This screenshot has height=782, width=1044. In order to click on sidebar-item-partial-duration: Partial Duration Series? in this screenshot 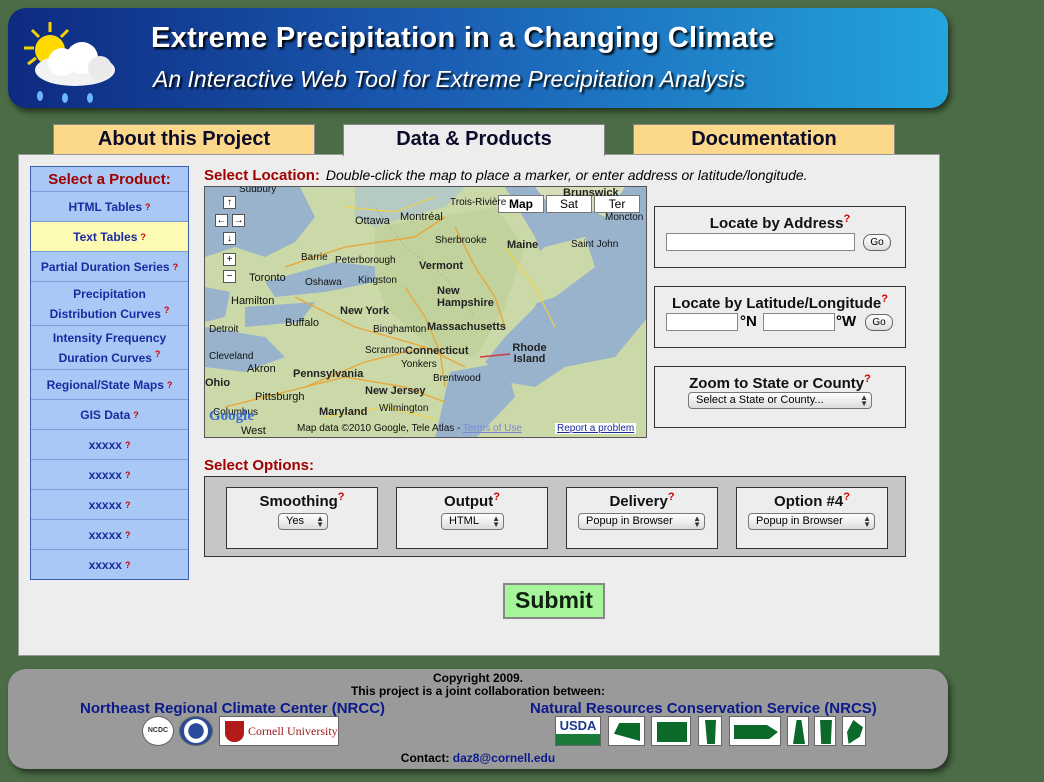, I will do `click(109, 267)`.